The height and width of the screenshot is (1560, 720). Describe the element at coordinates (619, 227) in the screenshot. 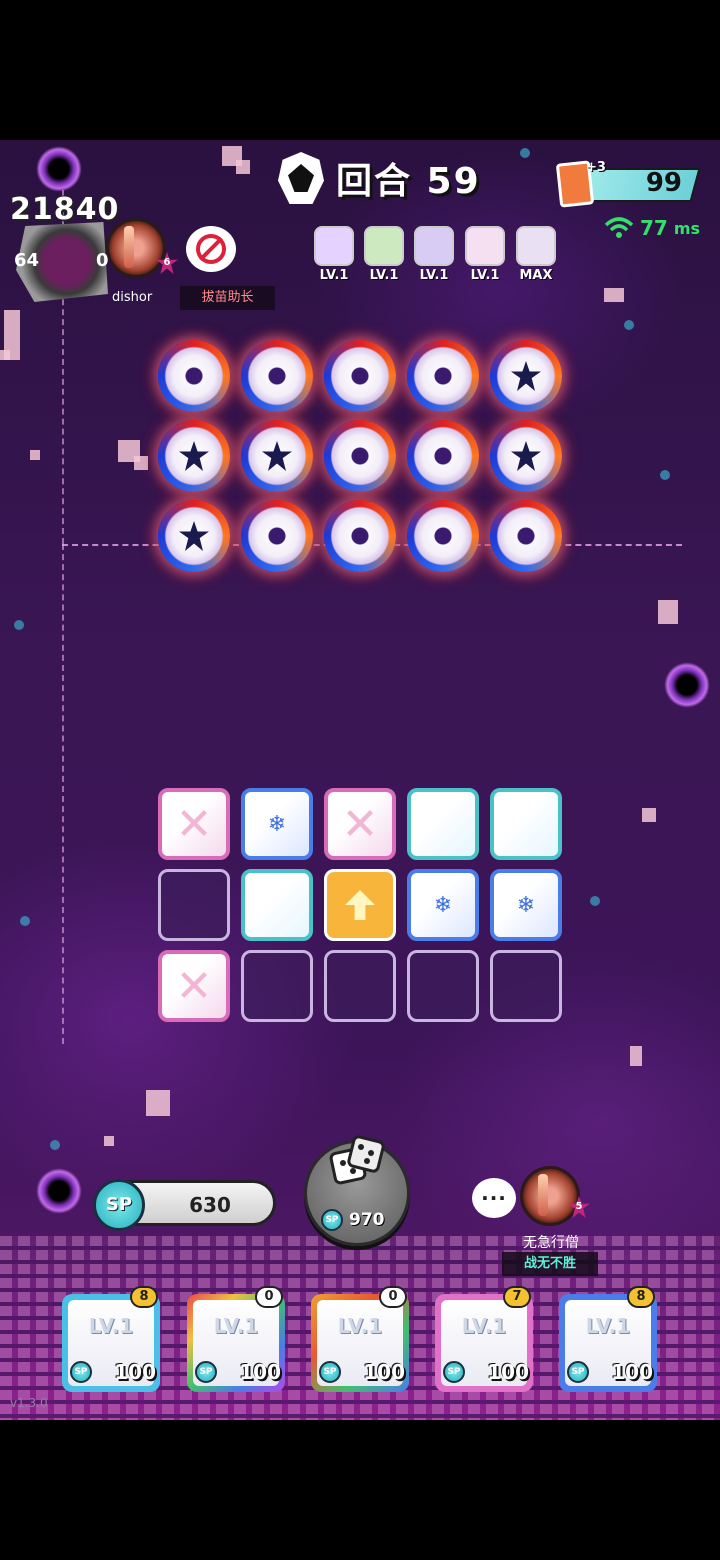

I see `wifi-icon` at that location.